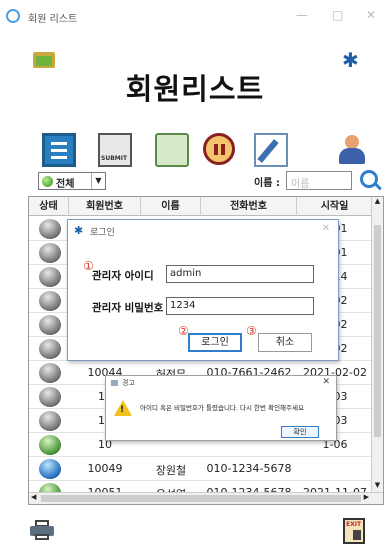  What do you see at coordinates (366, 497) in the screenshot?
I see `scroll-right-arrow: ▶` at bounding box center [366, 497].